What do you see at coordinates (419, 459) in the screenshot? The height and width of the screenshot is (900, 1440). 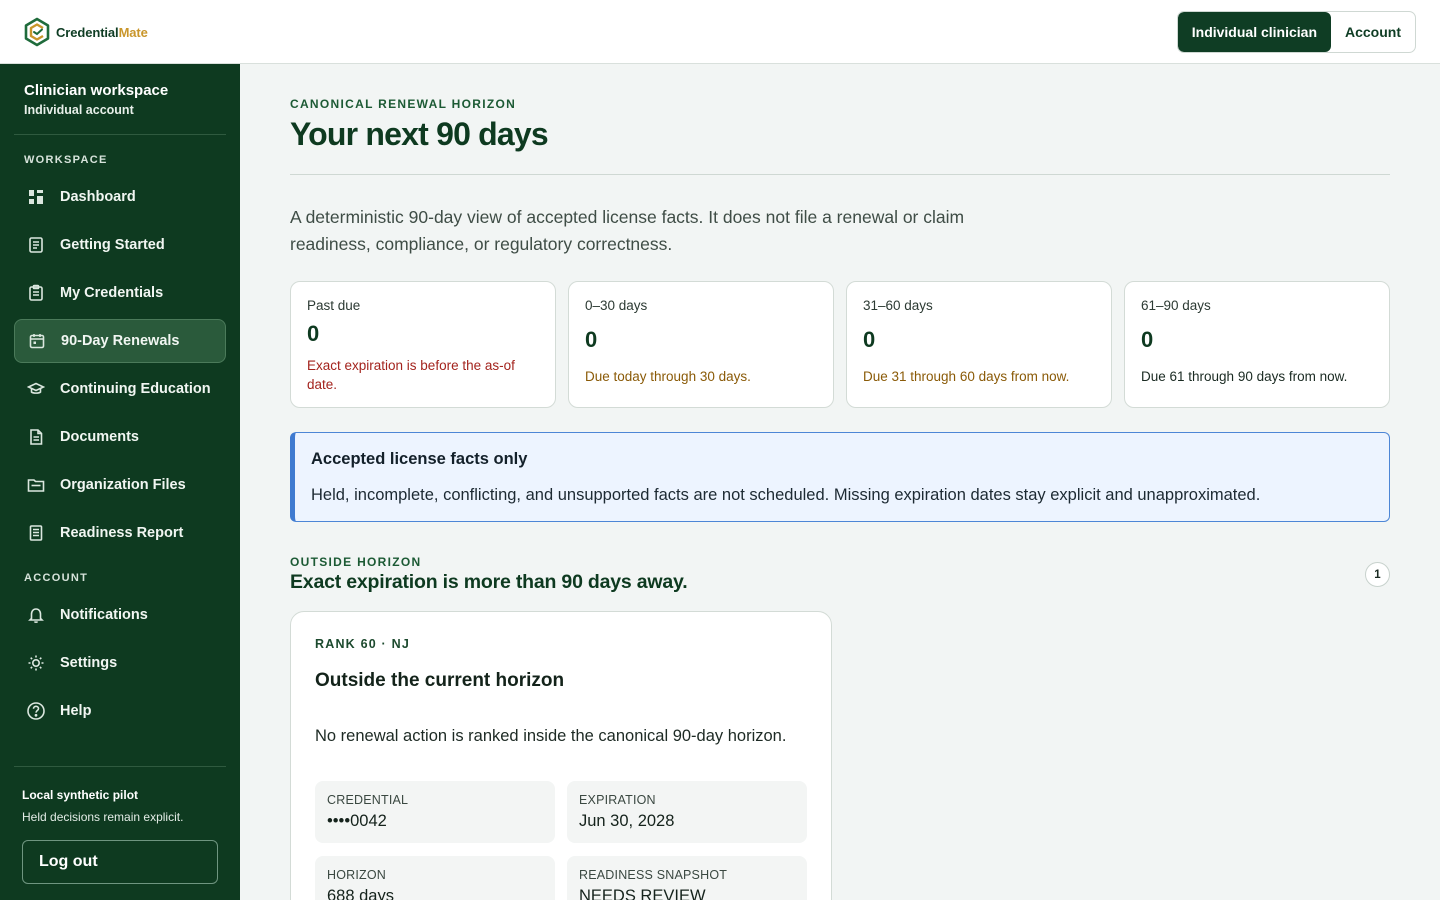 I see `callout-title: Accepted license facts only` at bounding box center [419, 459].